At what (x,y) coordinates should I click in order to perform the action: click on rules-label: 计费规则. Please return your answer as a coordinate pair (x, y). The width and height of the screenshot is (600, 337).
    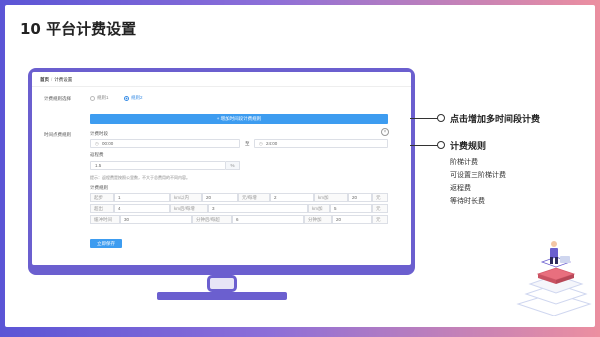
    Looking at the image, I should click on (99, 187).